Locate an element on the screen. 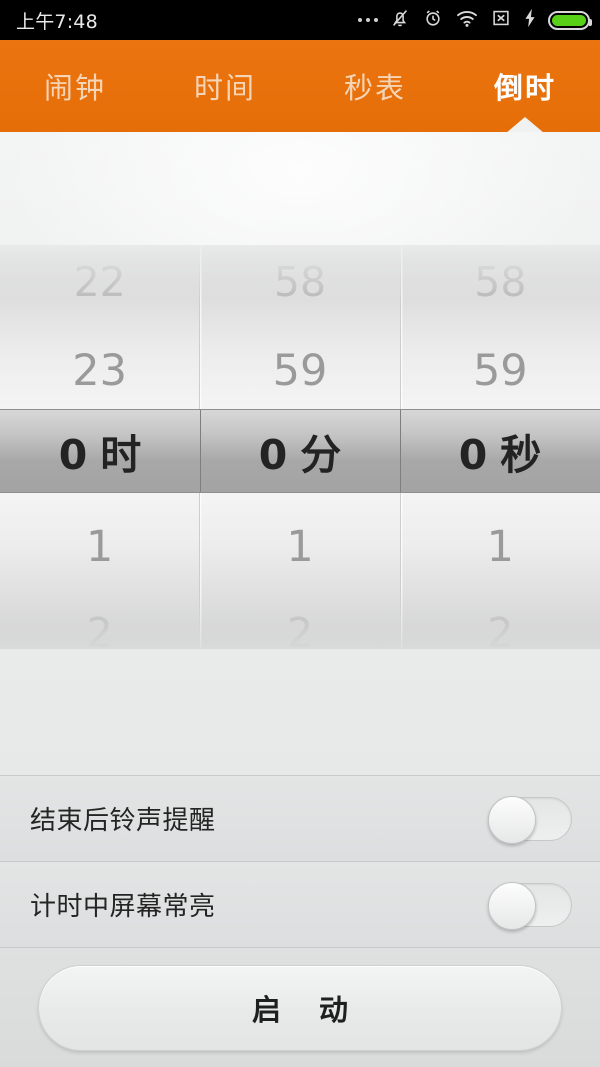  picker-item-hours-below-far: 2 is located at coordinates (99, 633).